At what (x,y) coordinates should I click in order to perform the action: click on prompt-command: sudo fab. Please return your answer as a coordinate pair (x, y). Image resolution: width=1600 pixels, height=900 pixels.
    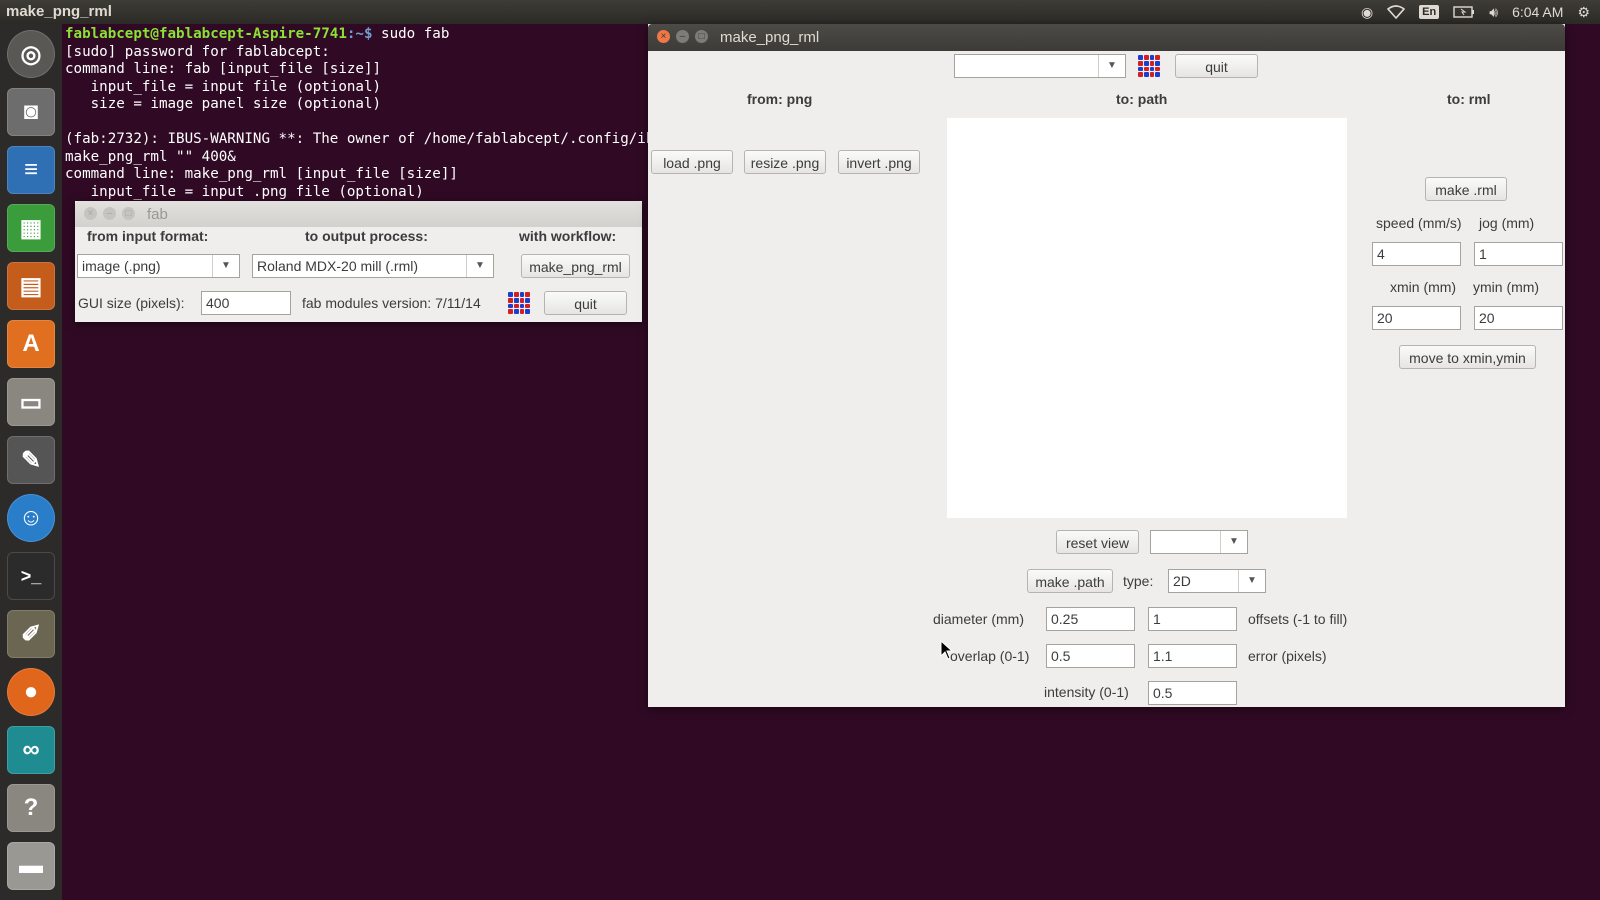
    Looking at the image, I should click on (411, 34).